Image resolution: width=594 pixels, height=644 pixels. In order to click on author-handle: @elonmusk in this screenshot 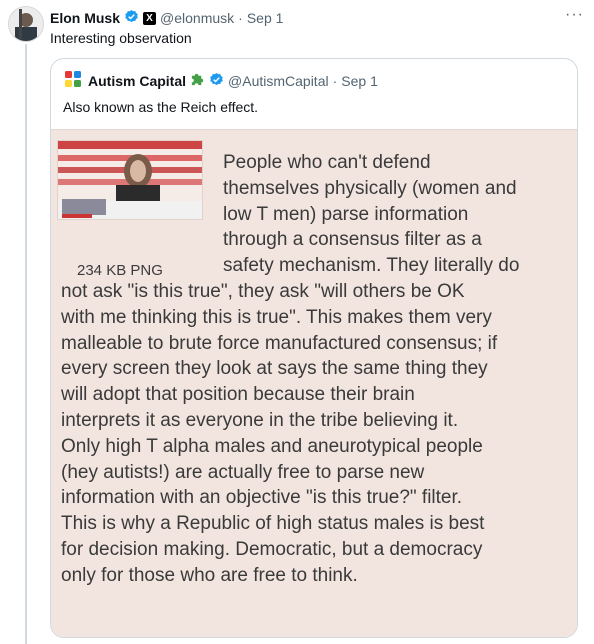, I will do `click(197, 18)`.